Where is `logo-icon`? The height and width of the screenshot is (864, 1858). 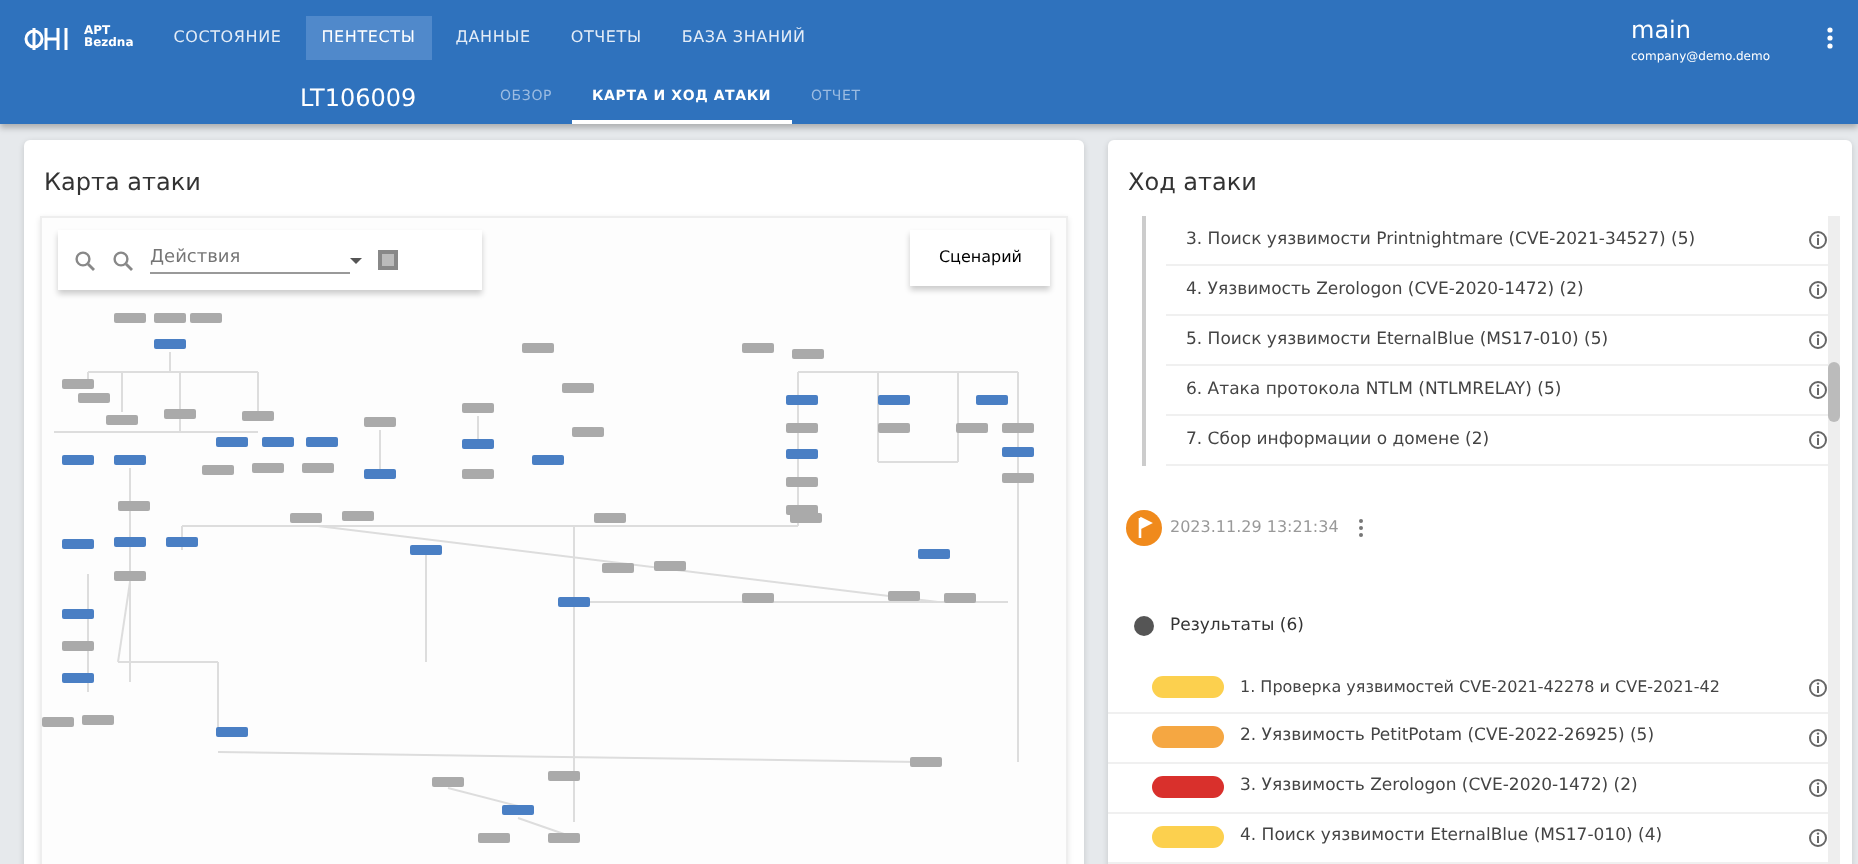
logo-icon is located at coordinates (46, 38).